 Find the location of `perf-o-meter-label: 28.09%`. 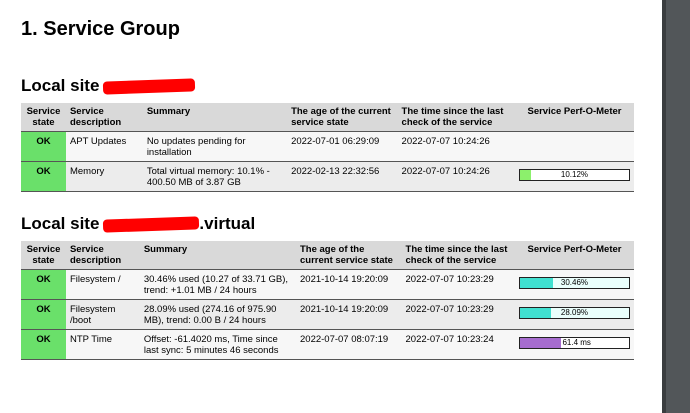

perf-o-meter-label: 28.09% is located at coordinates (574, 312).